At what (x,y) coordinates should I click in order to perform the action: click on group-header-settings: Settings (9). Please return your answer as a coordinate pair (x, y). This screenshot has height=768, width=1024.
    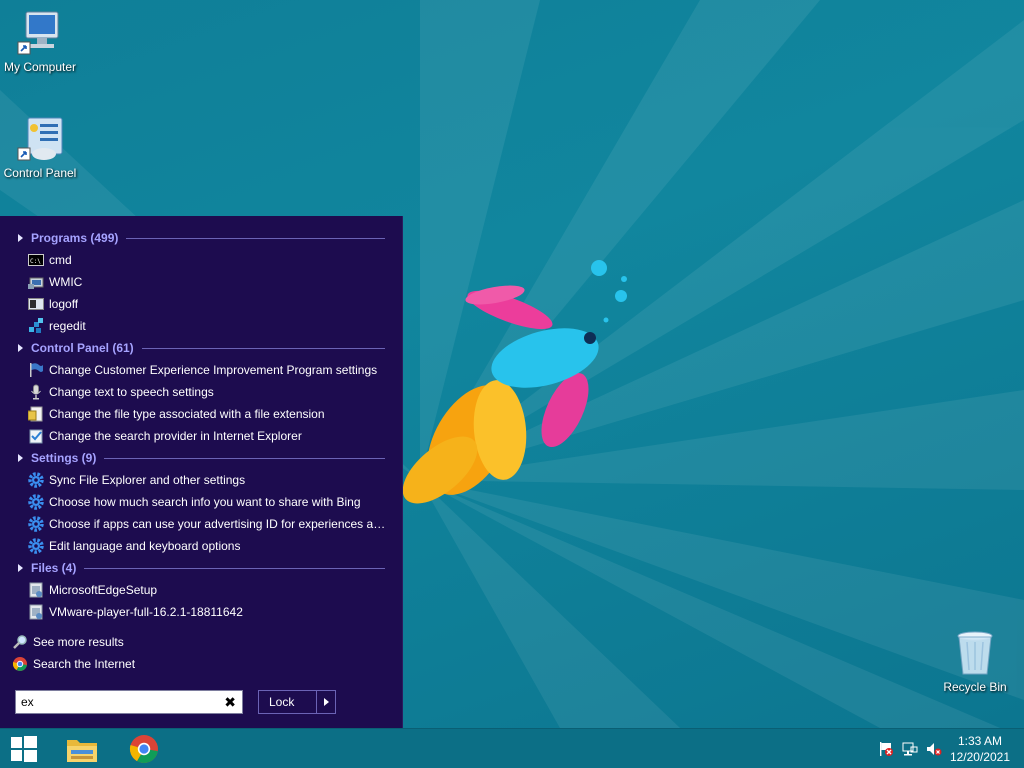
    Looking at the image, I should click on (201, 458).